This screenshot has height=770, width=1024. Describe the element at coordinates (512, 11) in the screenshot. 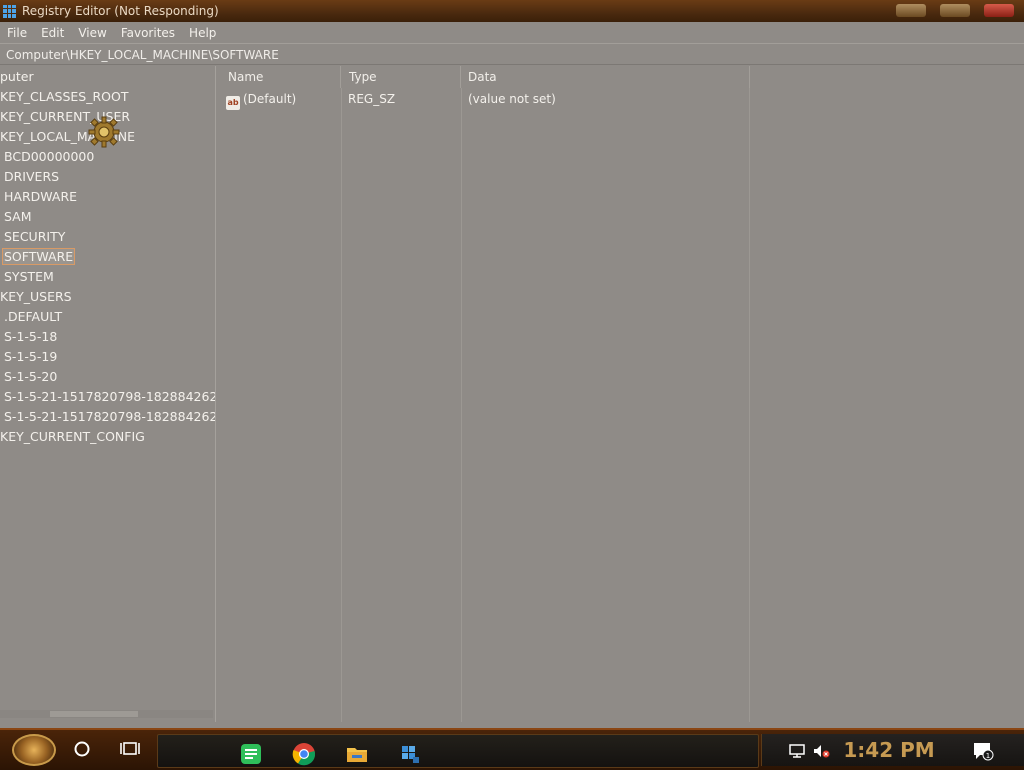

I see `title-bar: Registry Editor (Not Responding)` at that location.